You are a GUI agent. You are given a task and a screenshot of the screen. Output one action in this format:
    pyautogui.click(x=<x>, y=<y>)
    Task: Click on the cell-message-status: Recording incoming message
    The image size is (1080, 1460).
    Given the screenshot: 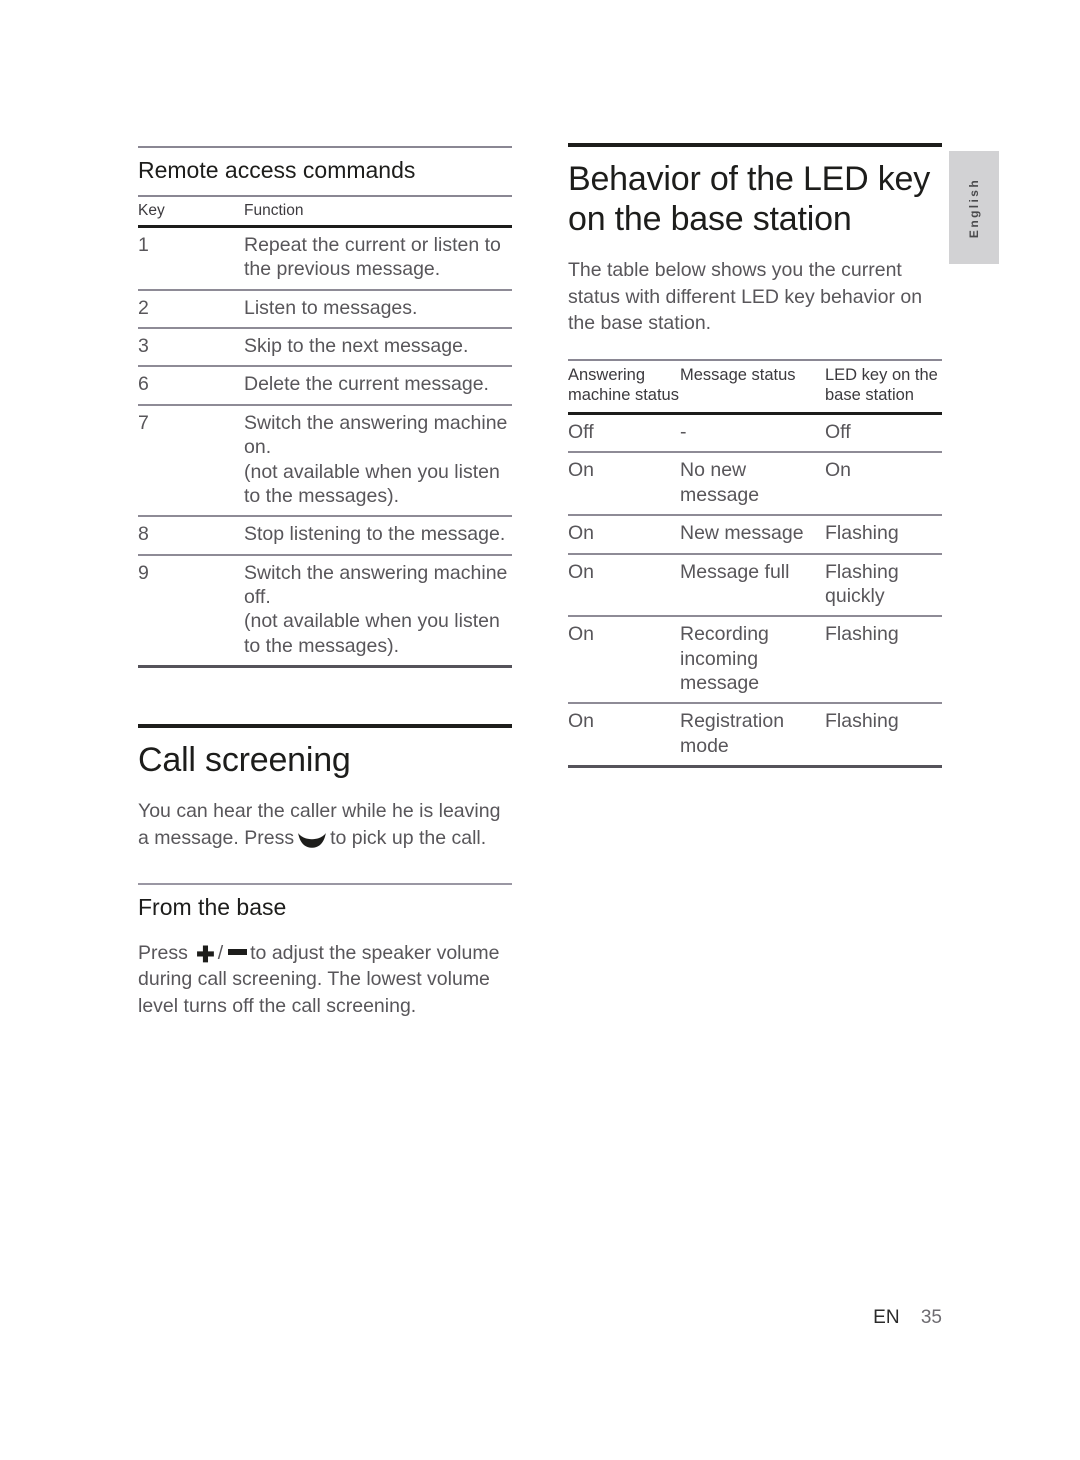 What is the action you would take?
    pyautogui.click(x=752, y=660)
    